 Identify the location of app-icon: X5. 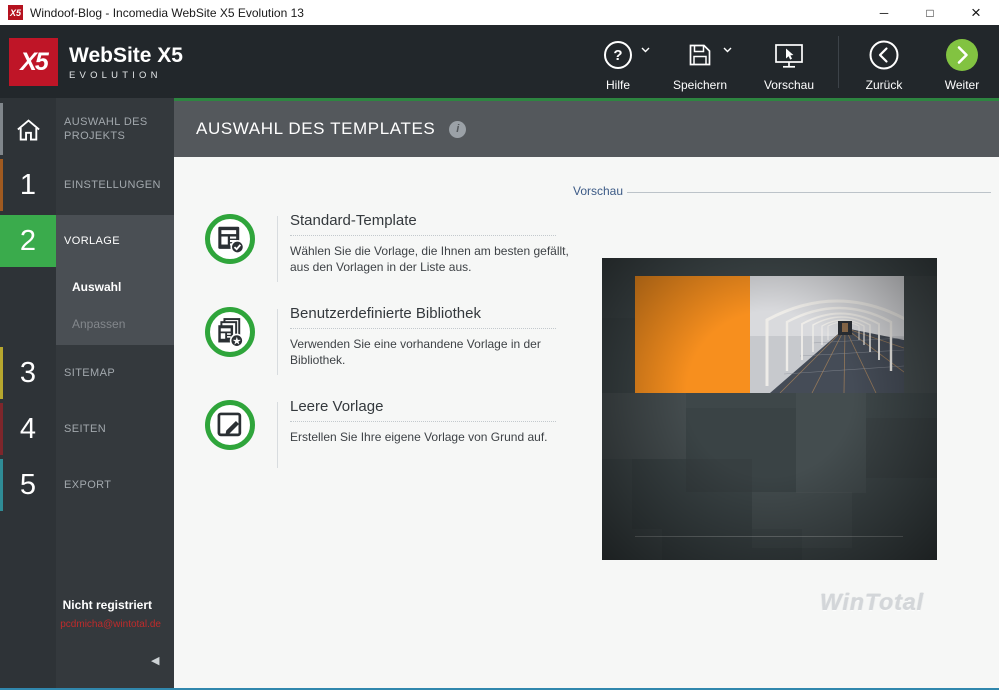
(15, 12).